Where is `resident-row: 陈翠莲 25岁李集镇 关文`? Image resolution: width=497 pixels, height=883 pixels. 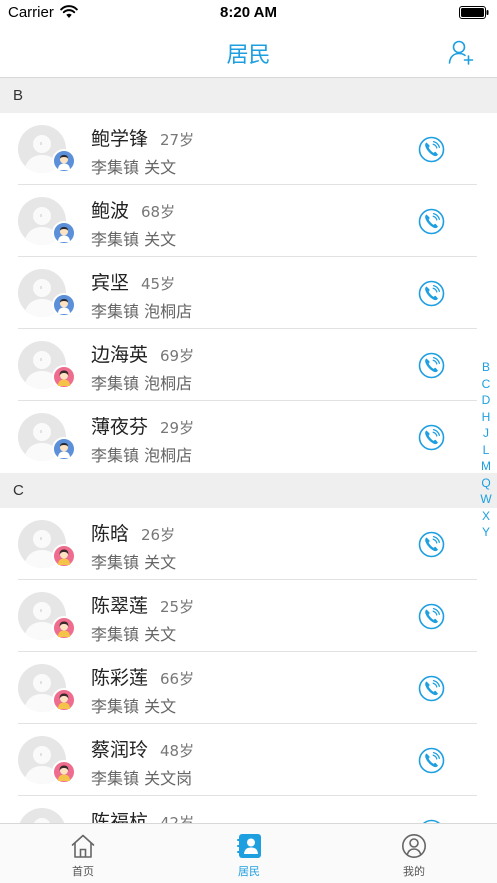
resident-row: 陈翠莲 25岁李集镇 关文 is located at coordinates (248, 616).